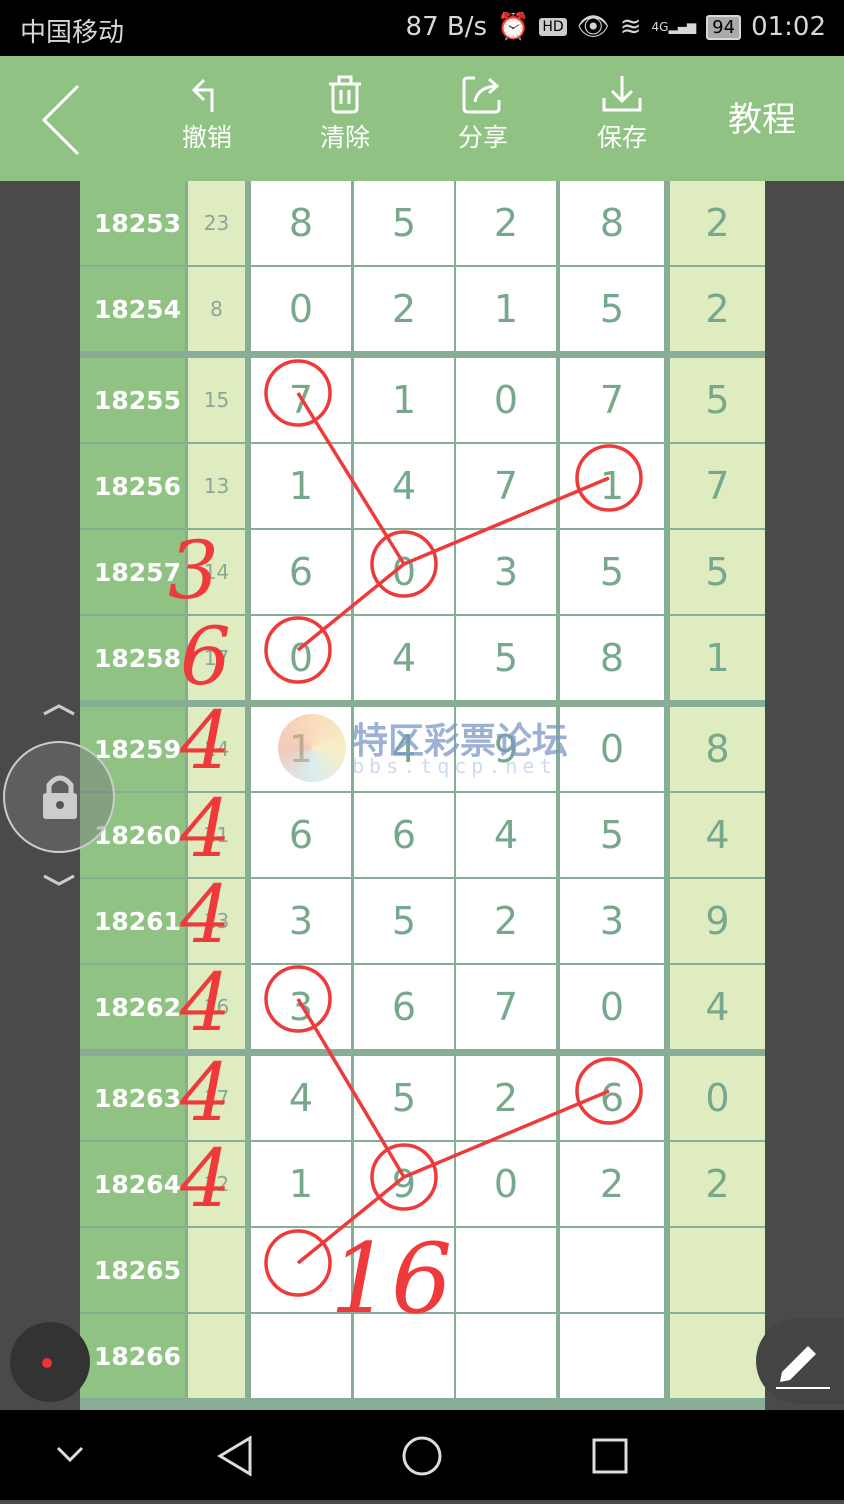  Describe the element at coordinates (391, 1279) in the screenshot. I see `handwritten-result: 16` at that location.